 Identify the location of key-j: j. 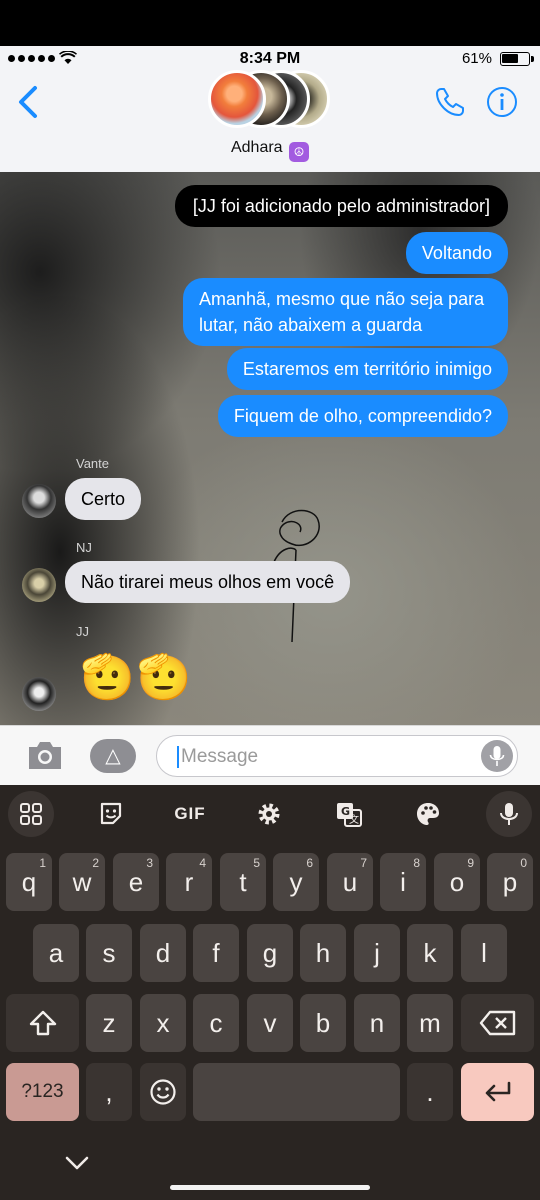
(377, 953).